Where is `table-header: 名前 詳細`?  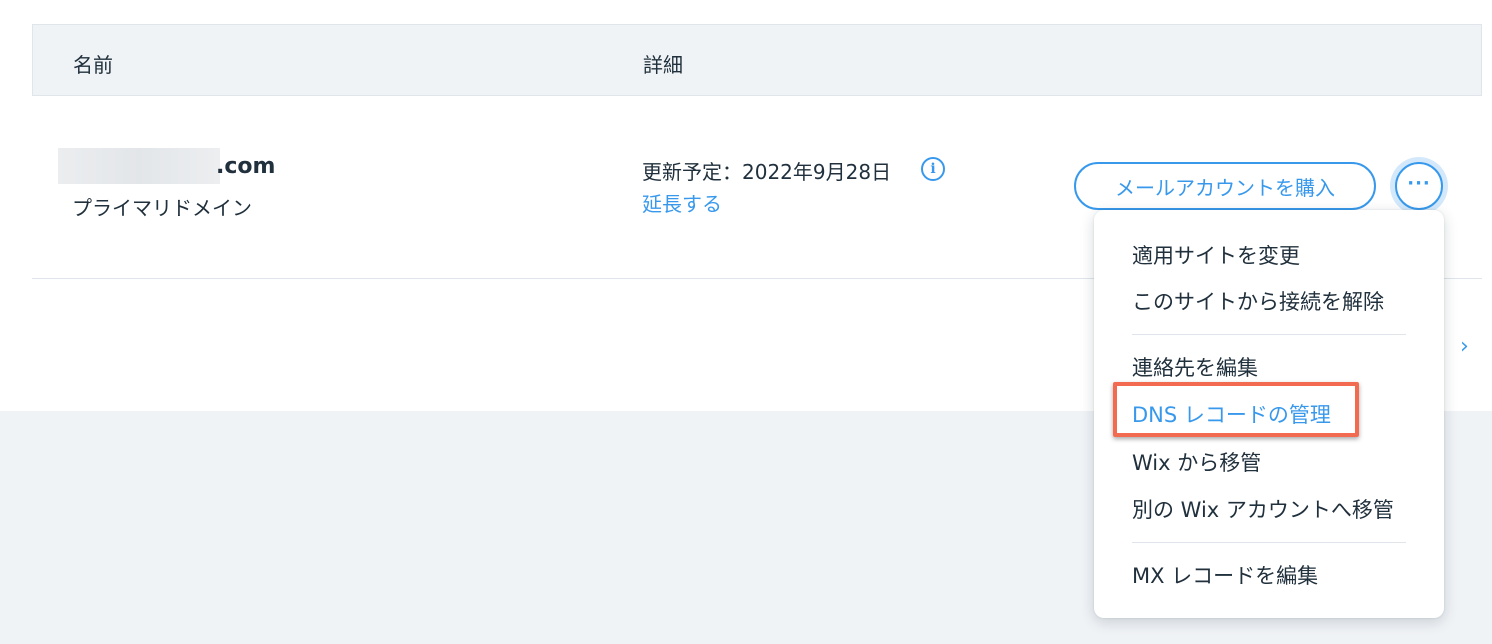 table-header: 名前 詳細 is located at coordinates (757, 60).